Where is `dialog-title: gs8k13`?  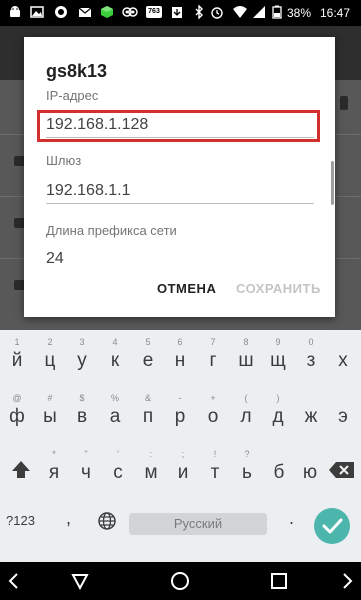
dialog-title: gs8k13 is located at coordinates (77, 71).